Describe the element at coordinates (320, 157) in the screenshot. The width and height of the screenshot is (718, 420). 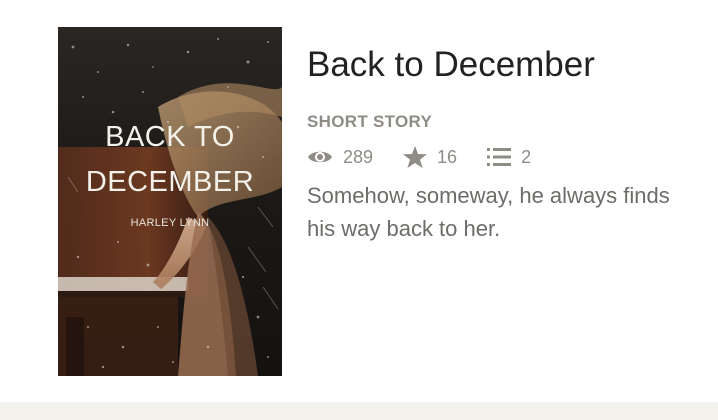
I see `eye-icon` at that location.